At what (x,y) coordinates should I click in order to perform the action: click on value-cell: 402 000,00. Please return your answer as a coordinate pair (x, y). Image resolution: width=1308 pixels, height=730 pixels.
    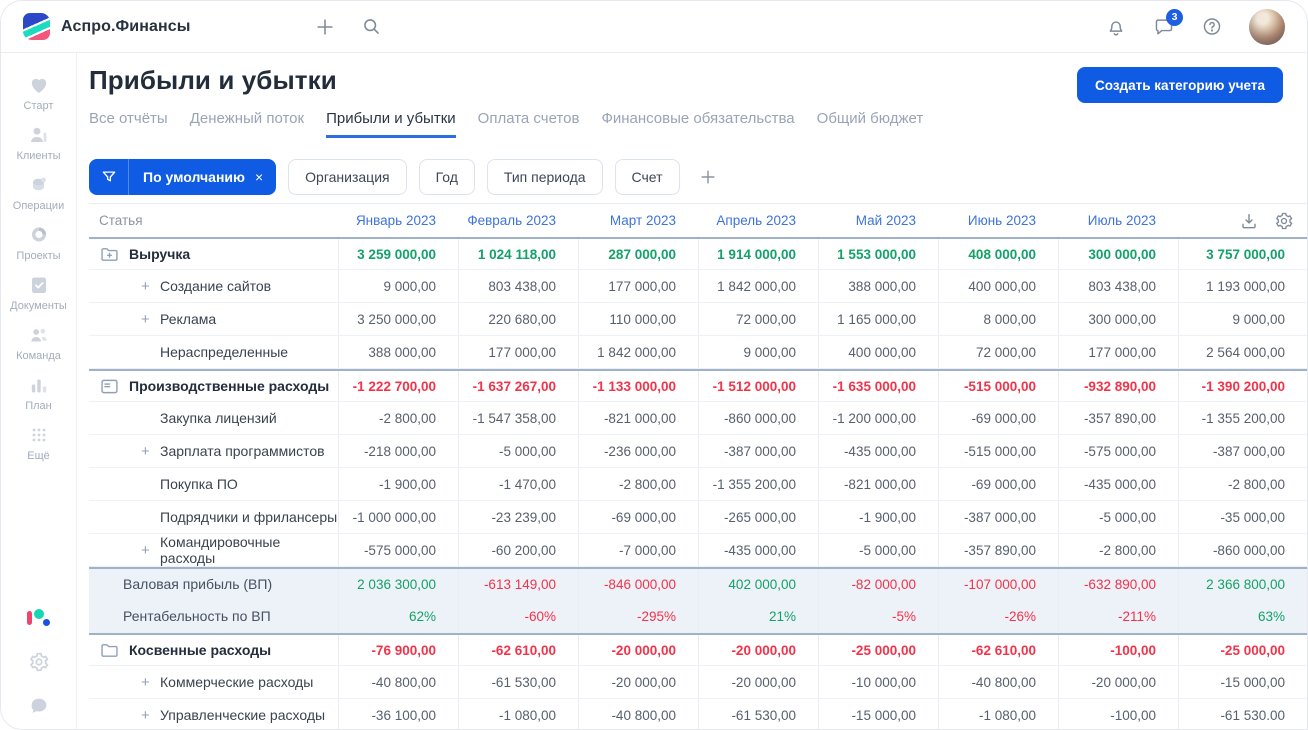
    Looking at the image, I should click on (758, 584).